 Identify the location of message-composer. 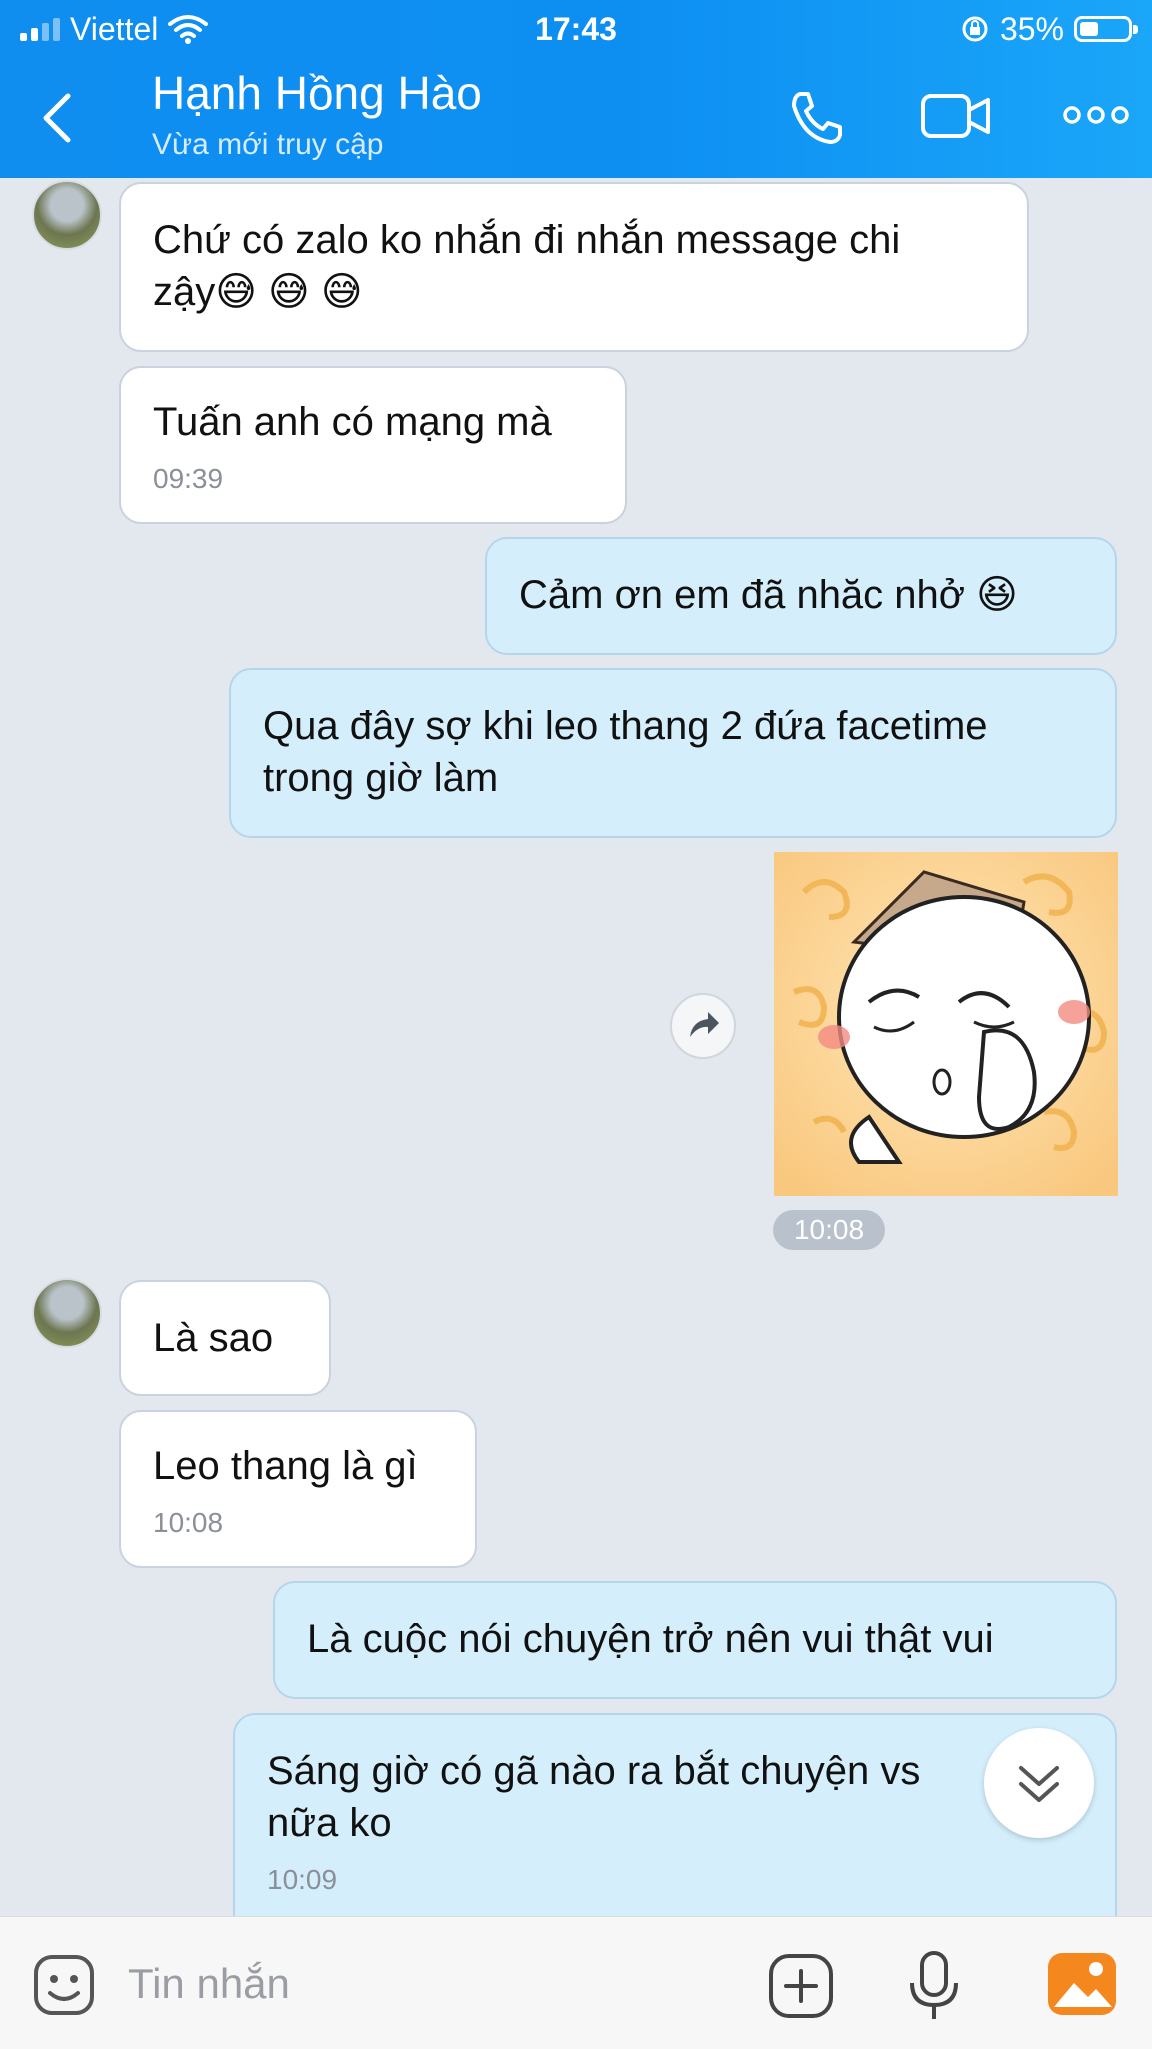
(576, 1982).